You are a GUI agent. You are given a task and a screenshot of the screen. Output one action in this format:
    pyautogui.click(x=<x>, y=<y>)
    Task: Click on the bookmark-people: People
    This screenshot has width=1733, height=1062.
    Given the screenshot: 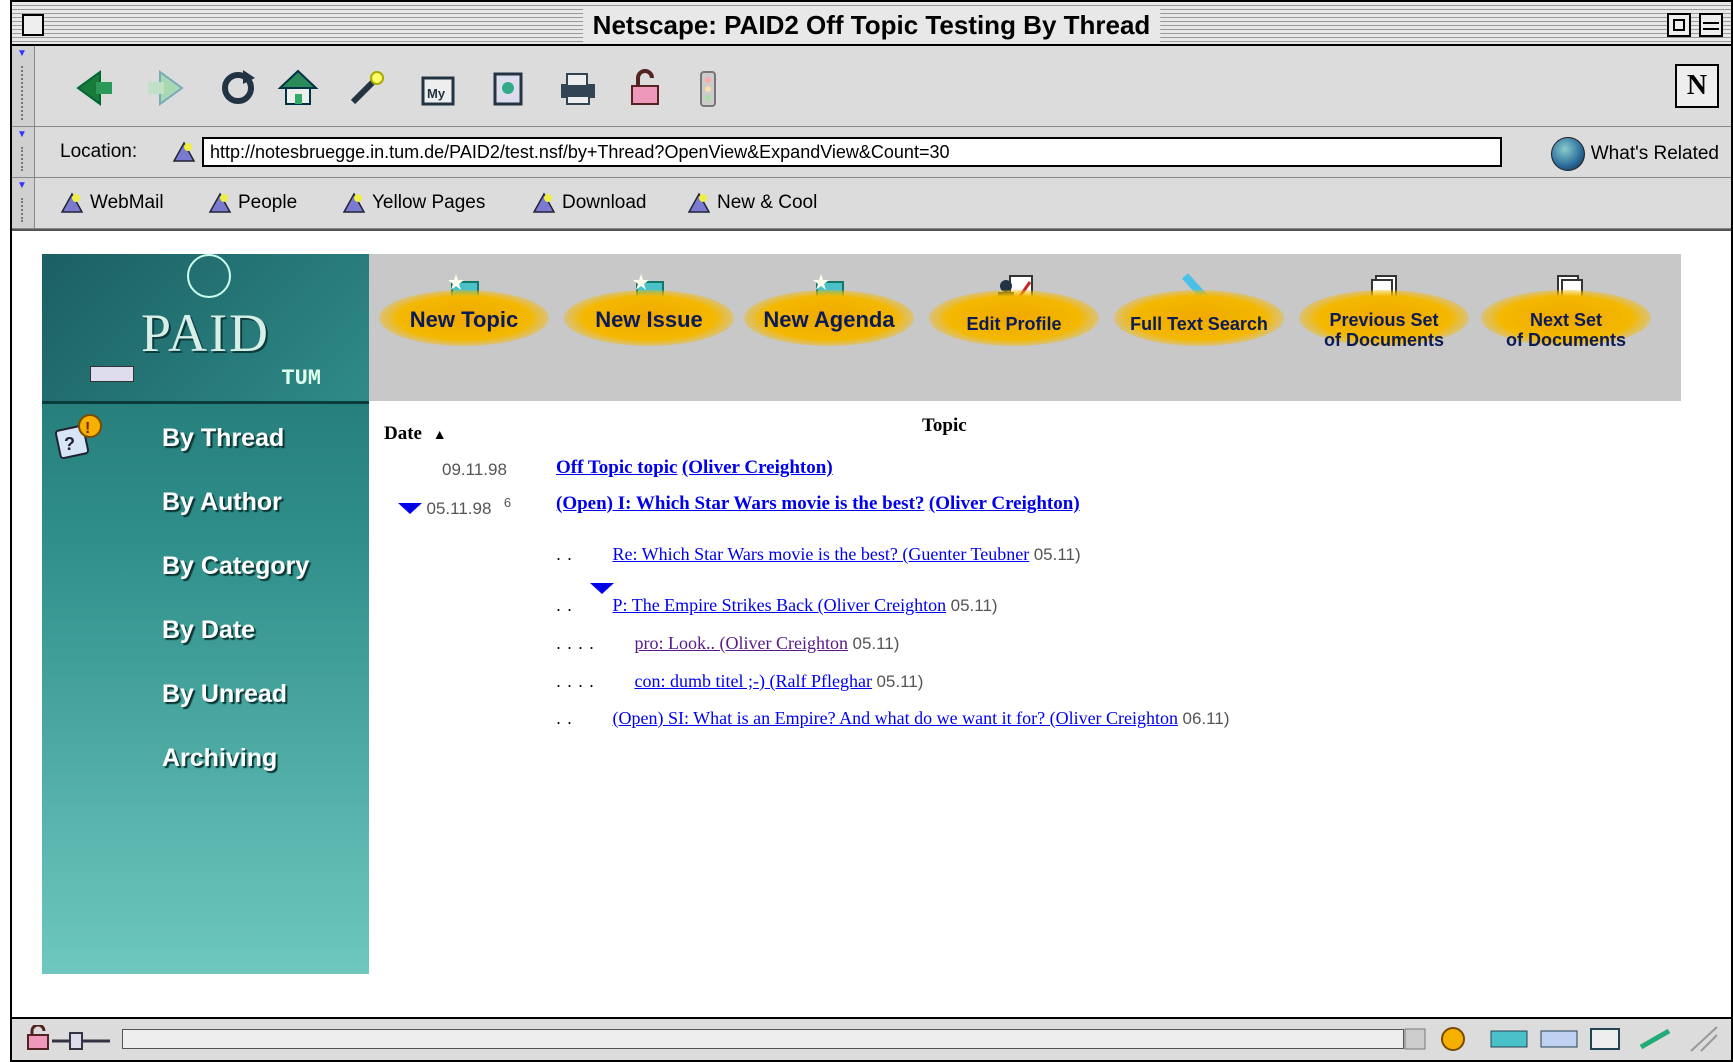 What is the action you would take?
    pyautogui.click(x=252, y=203)
    